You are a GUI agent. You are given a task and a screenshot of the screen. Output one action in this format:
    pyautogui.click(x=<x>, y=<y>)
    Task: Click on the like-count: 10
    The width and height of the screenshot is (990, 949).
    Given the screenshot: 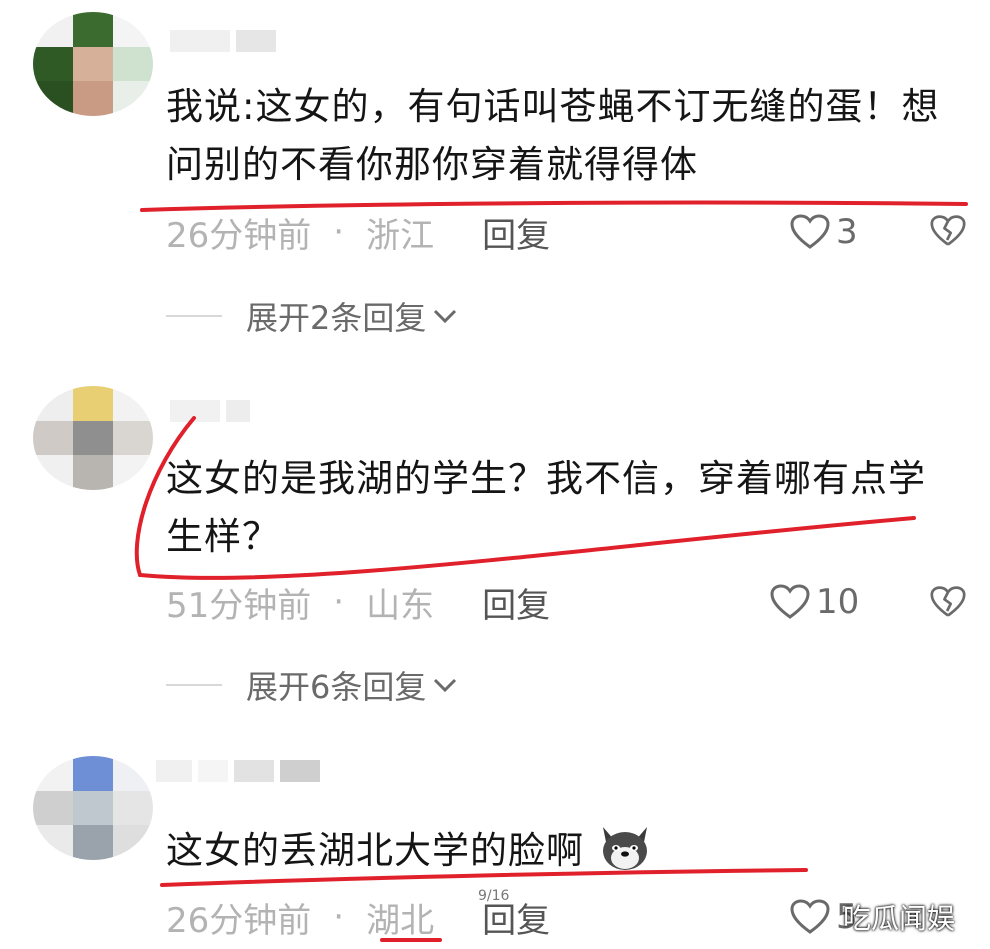 What is the action you would take?
    pyautogui.click(x=838, y=602)
    